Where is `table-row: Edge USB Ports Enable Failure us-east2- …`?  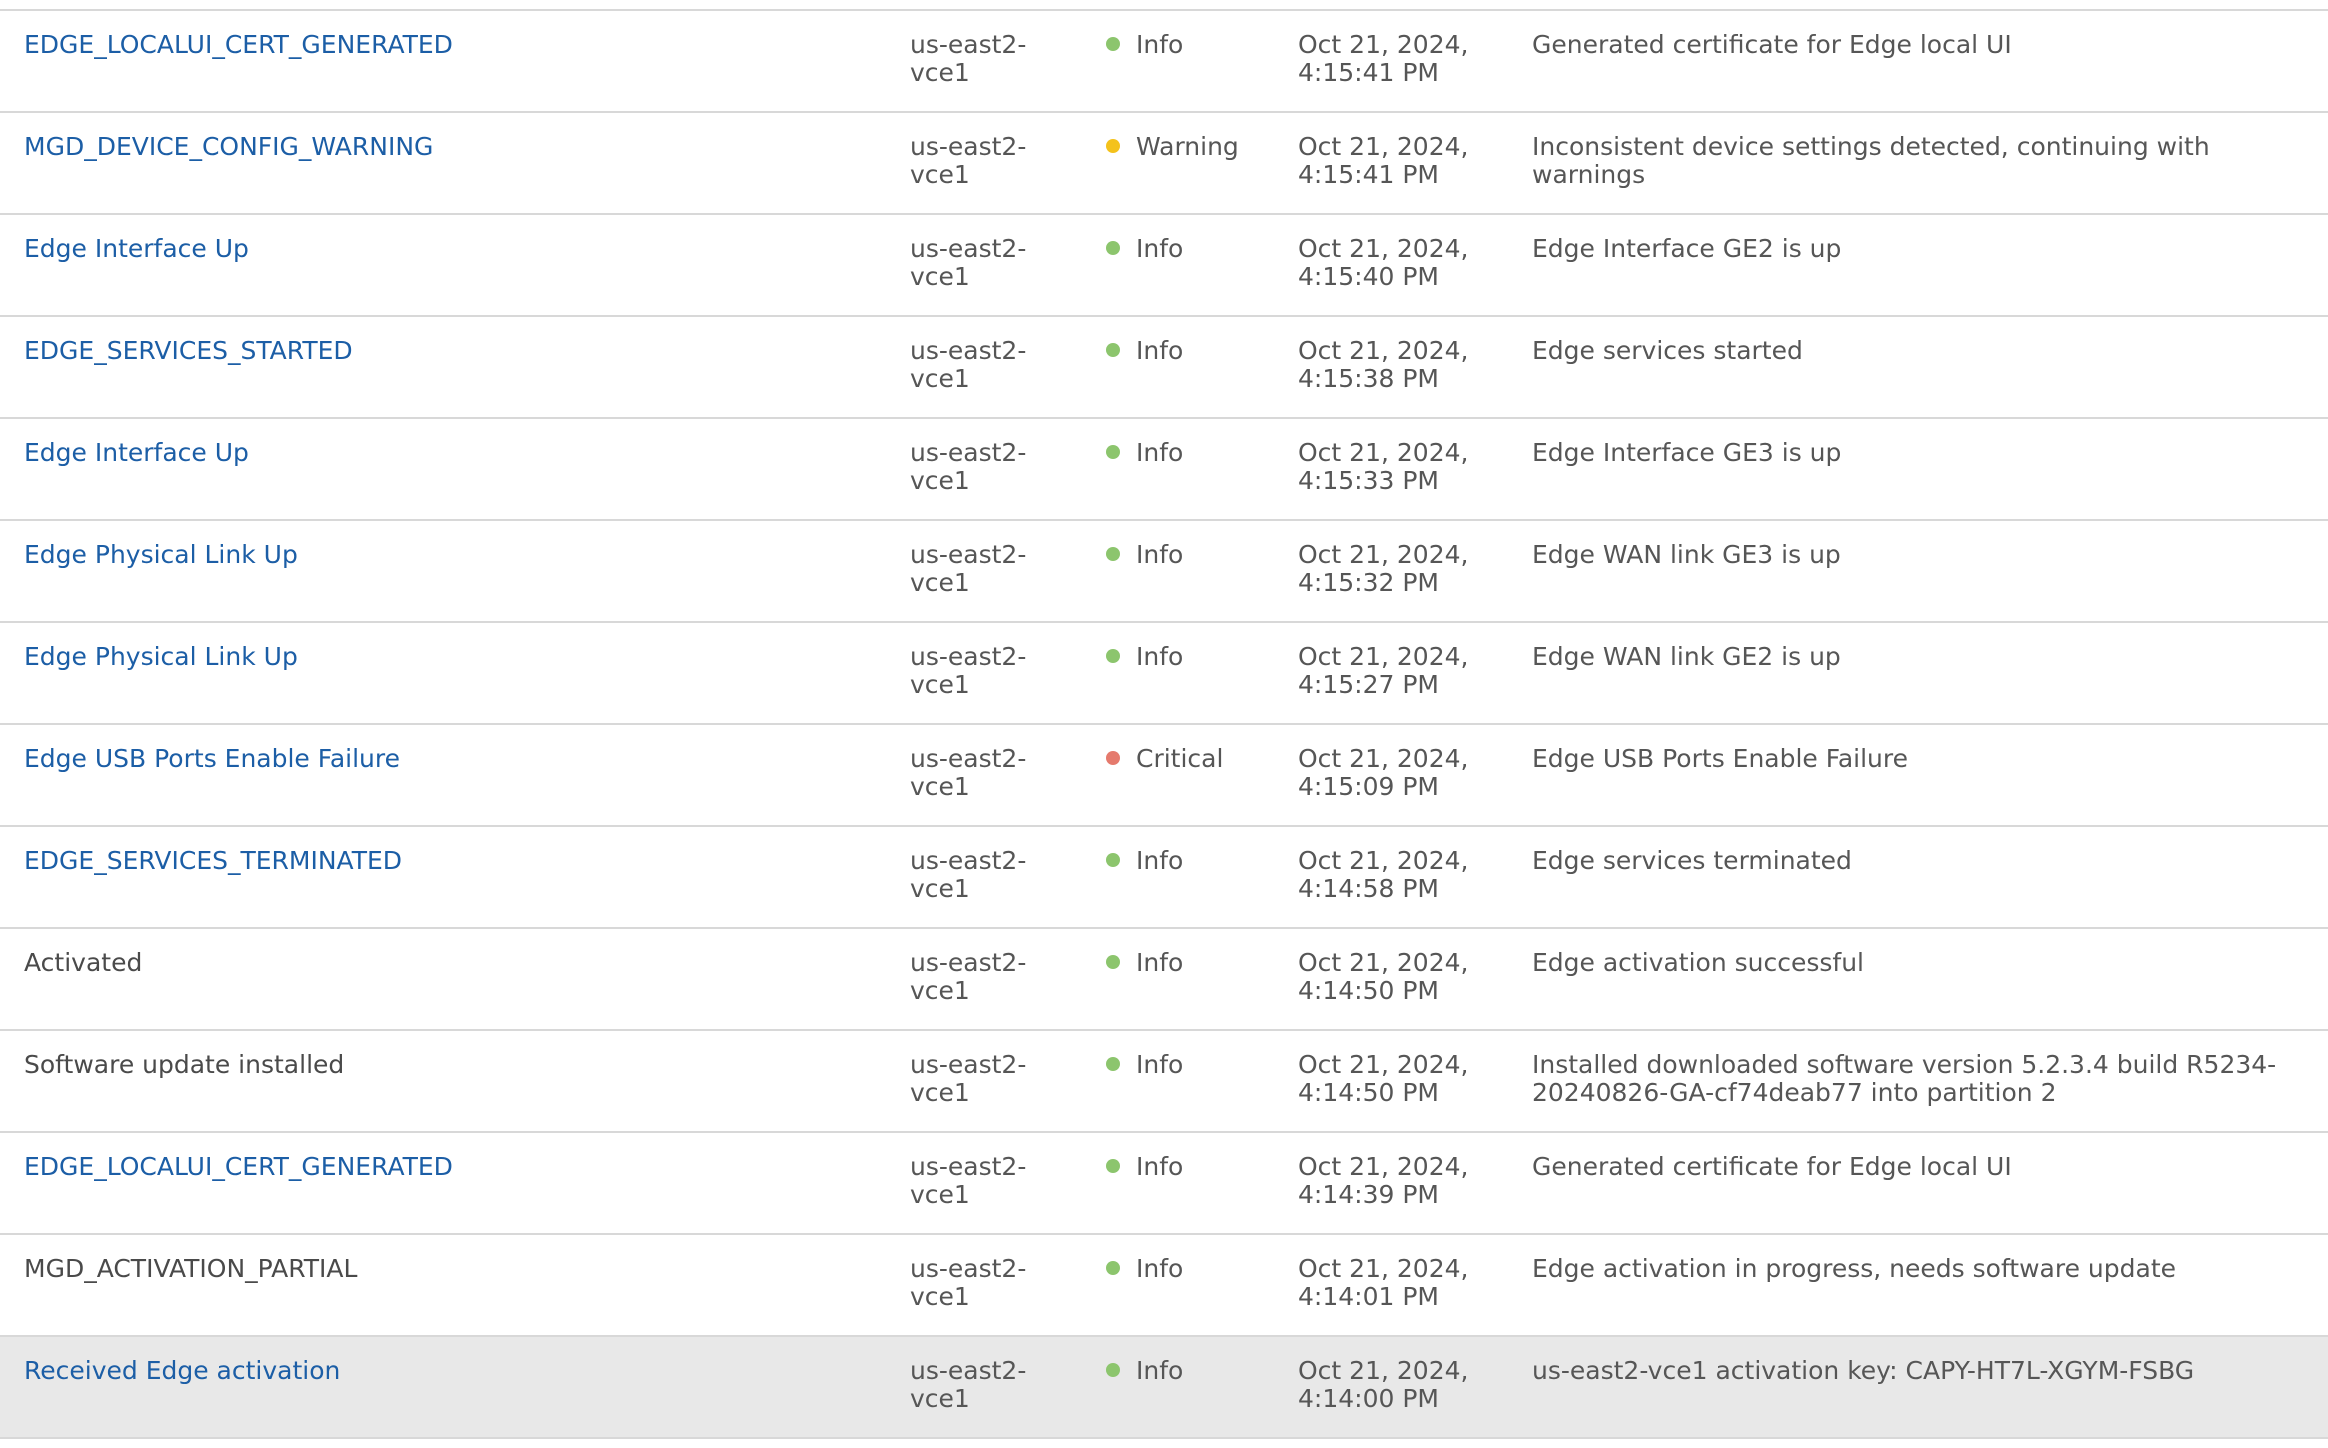
table-row: Edge USB Ports Enable Failure us-east2- … is located at coordinates (1164, 776).